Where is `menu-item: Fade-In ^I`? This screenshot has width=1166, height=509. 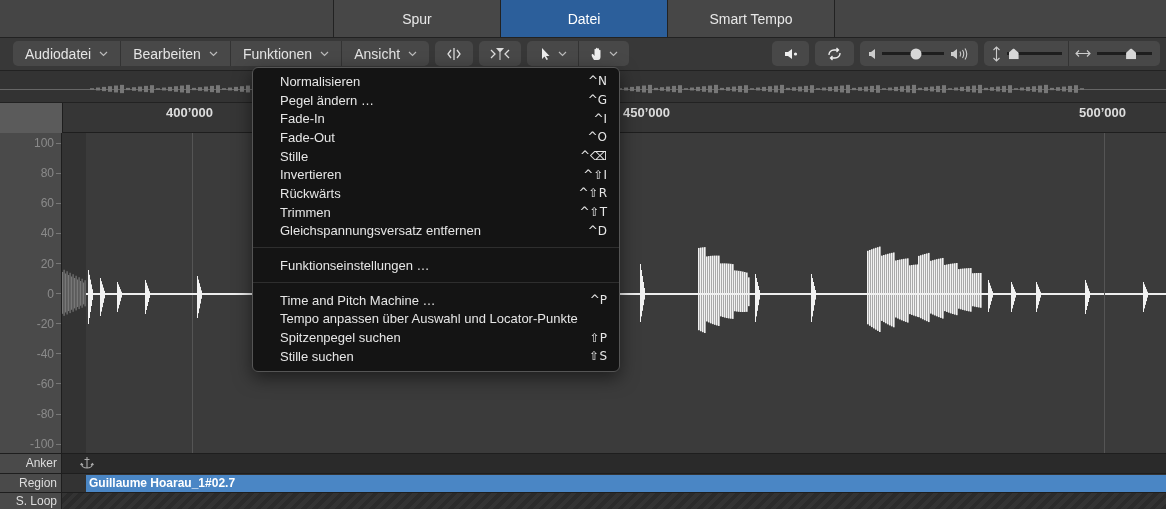 menu-item: Fade-In ^I is located at coordinates (436, 119).